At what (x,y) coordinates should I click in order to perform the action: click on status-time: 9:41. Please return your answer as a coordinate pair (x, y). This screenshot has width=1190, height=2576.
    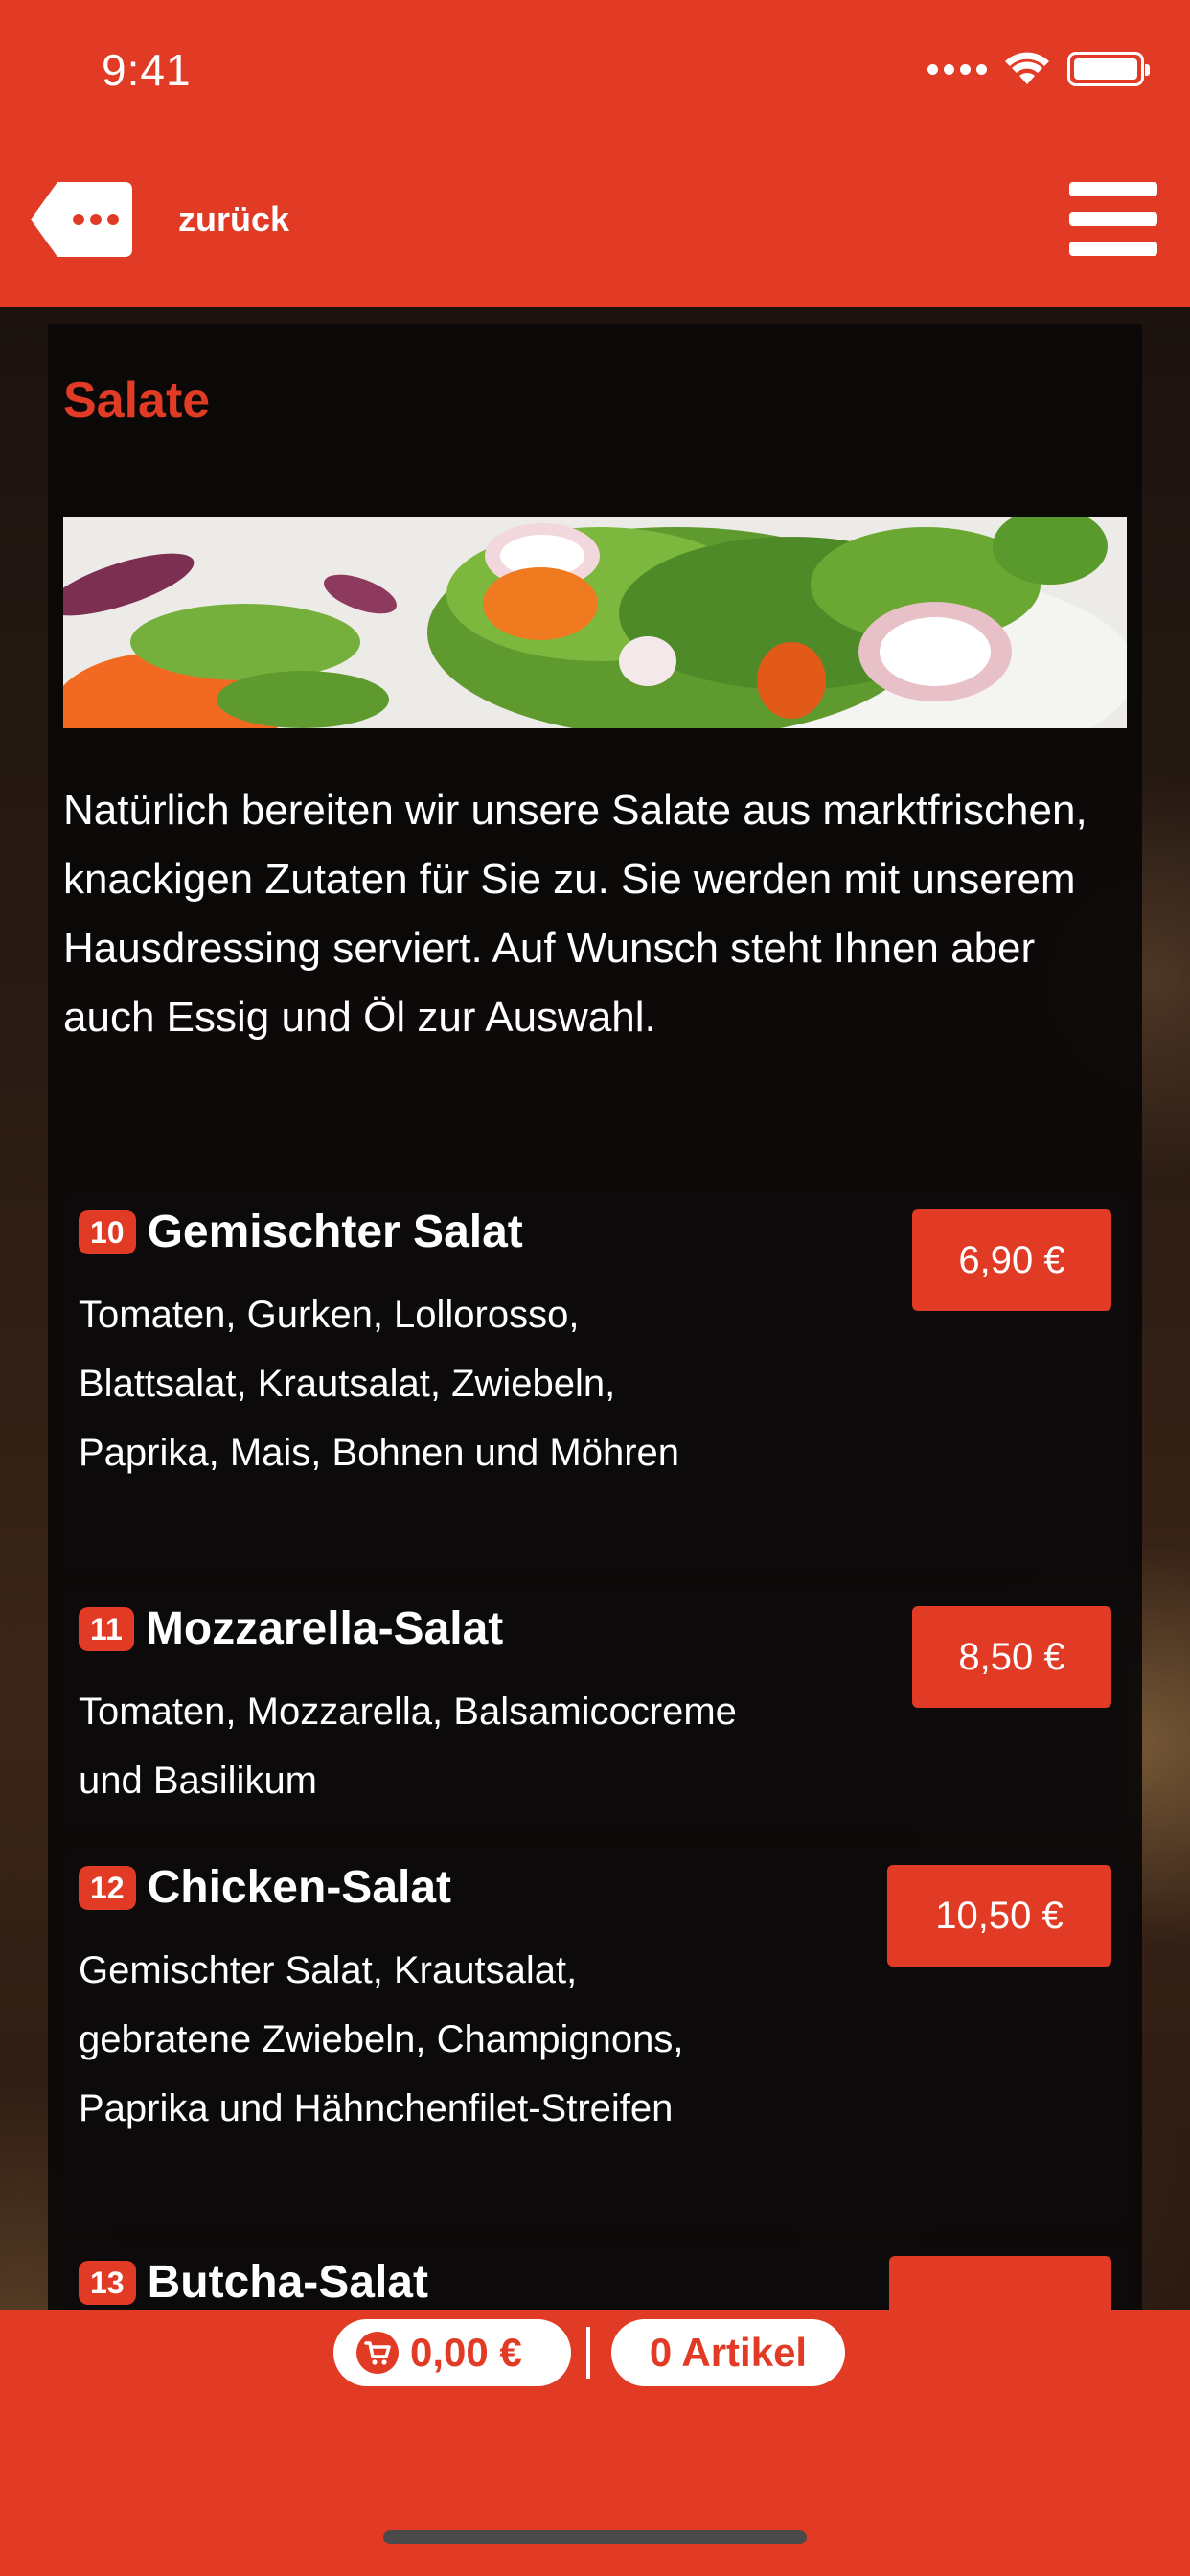
    Looking at the image, I should click on (147, 70).